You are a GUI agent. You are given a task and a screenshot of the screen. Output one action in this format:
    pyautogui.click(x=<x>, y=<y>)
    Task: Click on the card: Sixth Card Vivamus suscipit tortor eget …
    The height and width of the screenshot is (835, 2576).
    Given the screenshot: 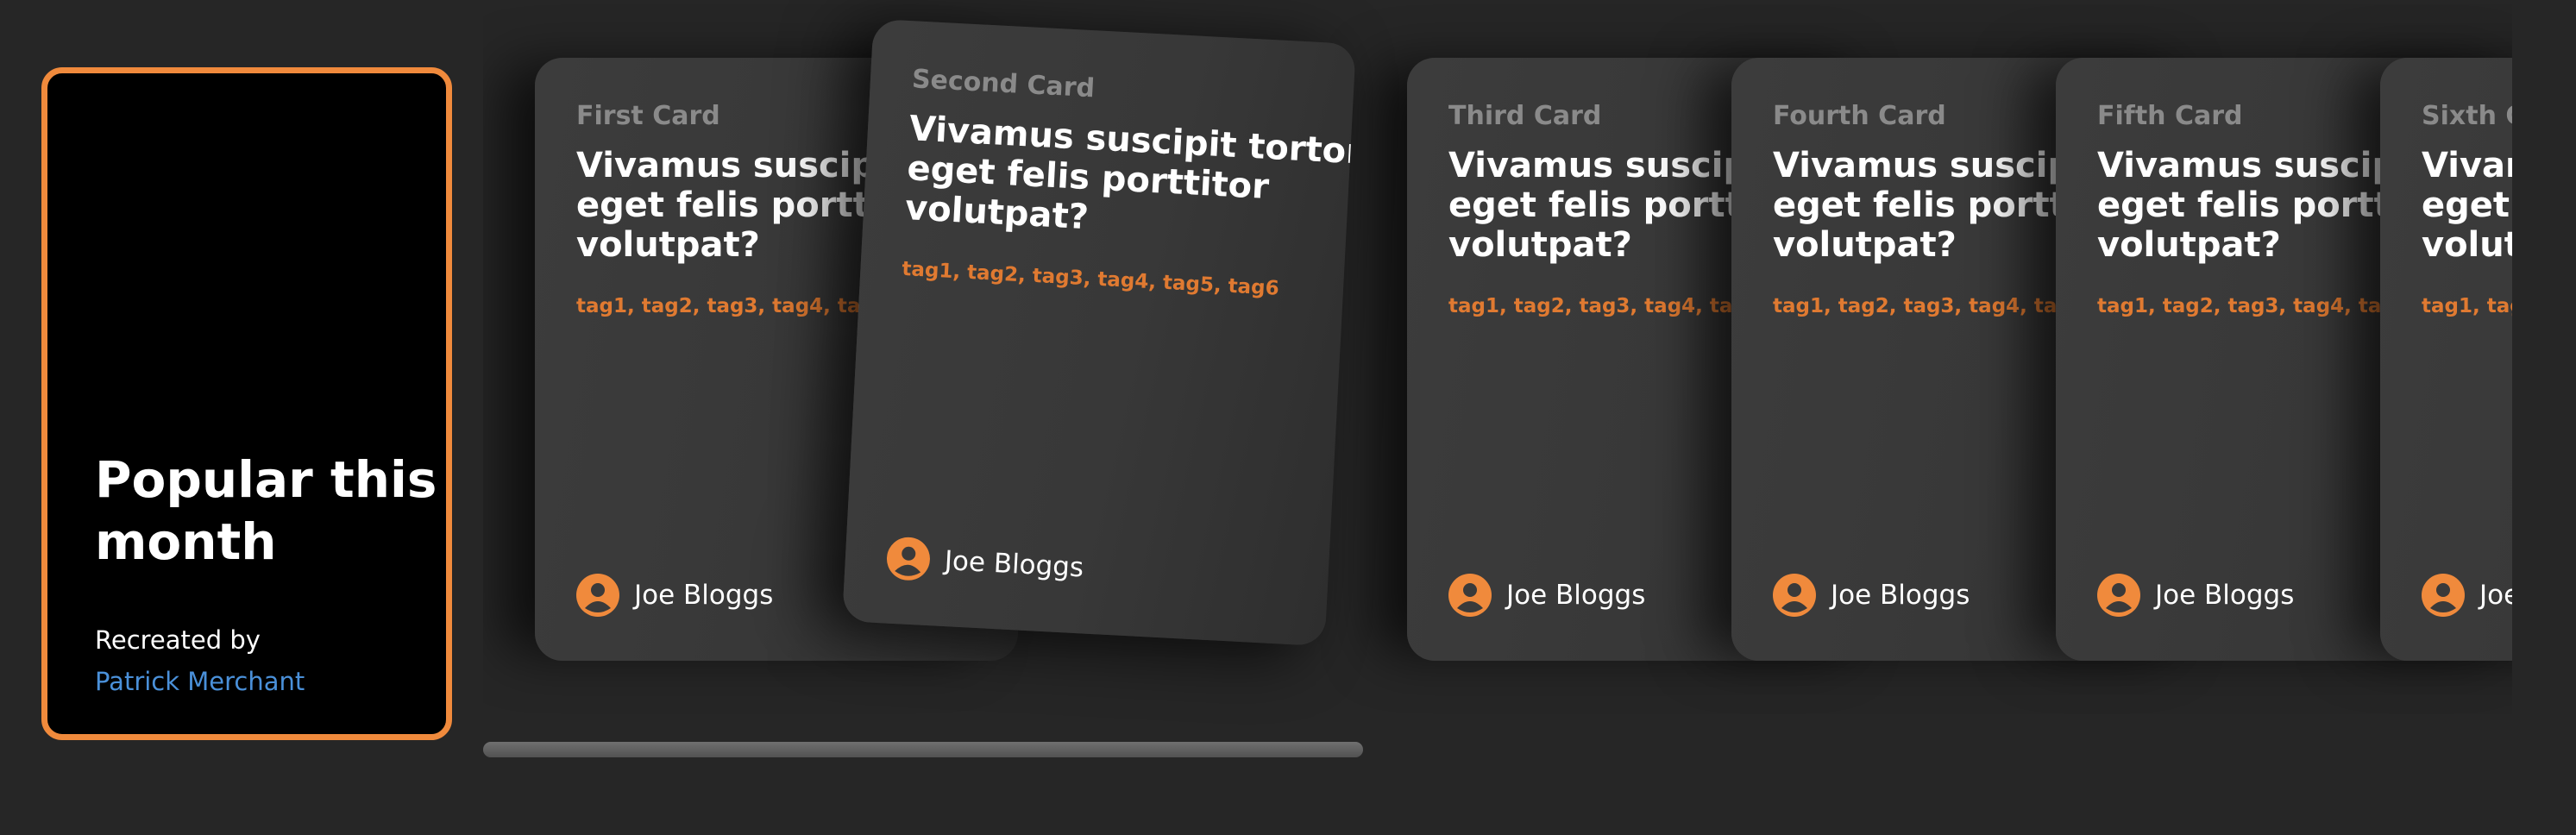 What is the action you would take?
    pyautogui.click(x=2446, y=359)
    